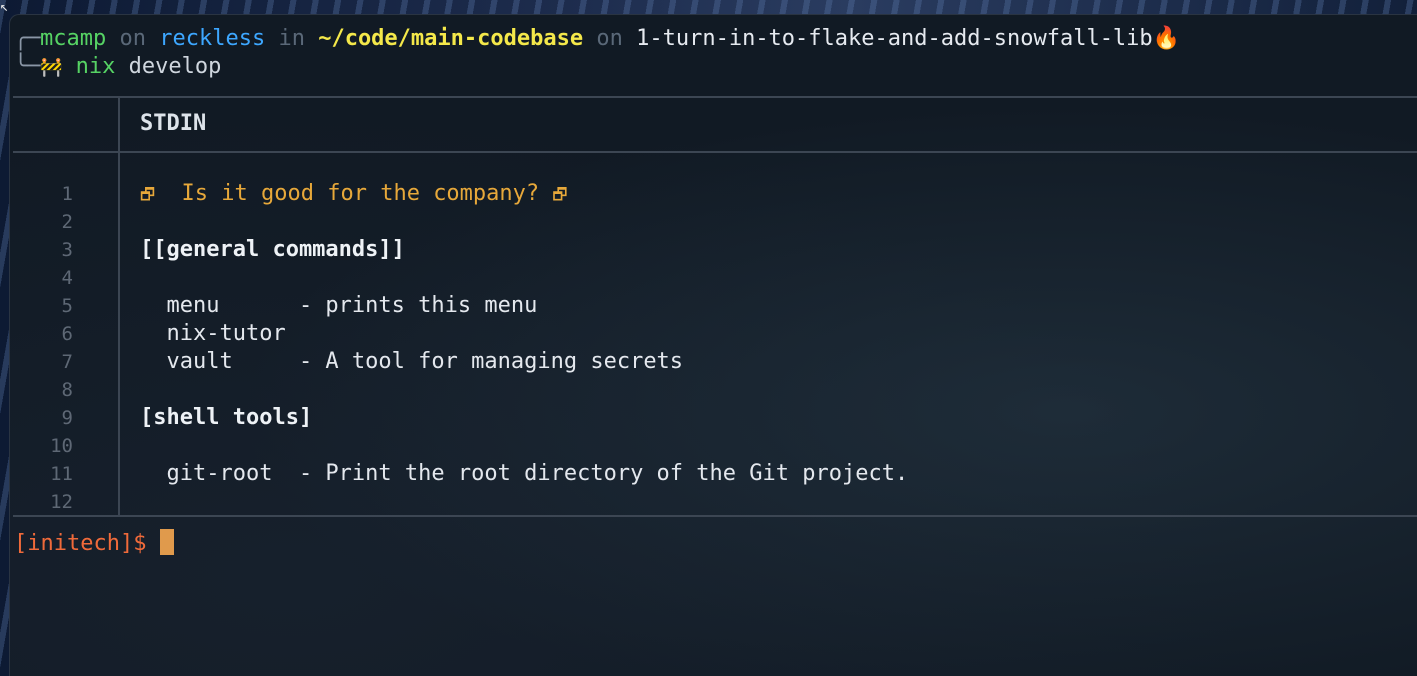 The height and width of the screenshot is (676, 1417). I want to click on menu-title-line: 🗗 Is it good for the company? 🗗, so click(524, 194).